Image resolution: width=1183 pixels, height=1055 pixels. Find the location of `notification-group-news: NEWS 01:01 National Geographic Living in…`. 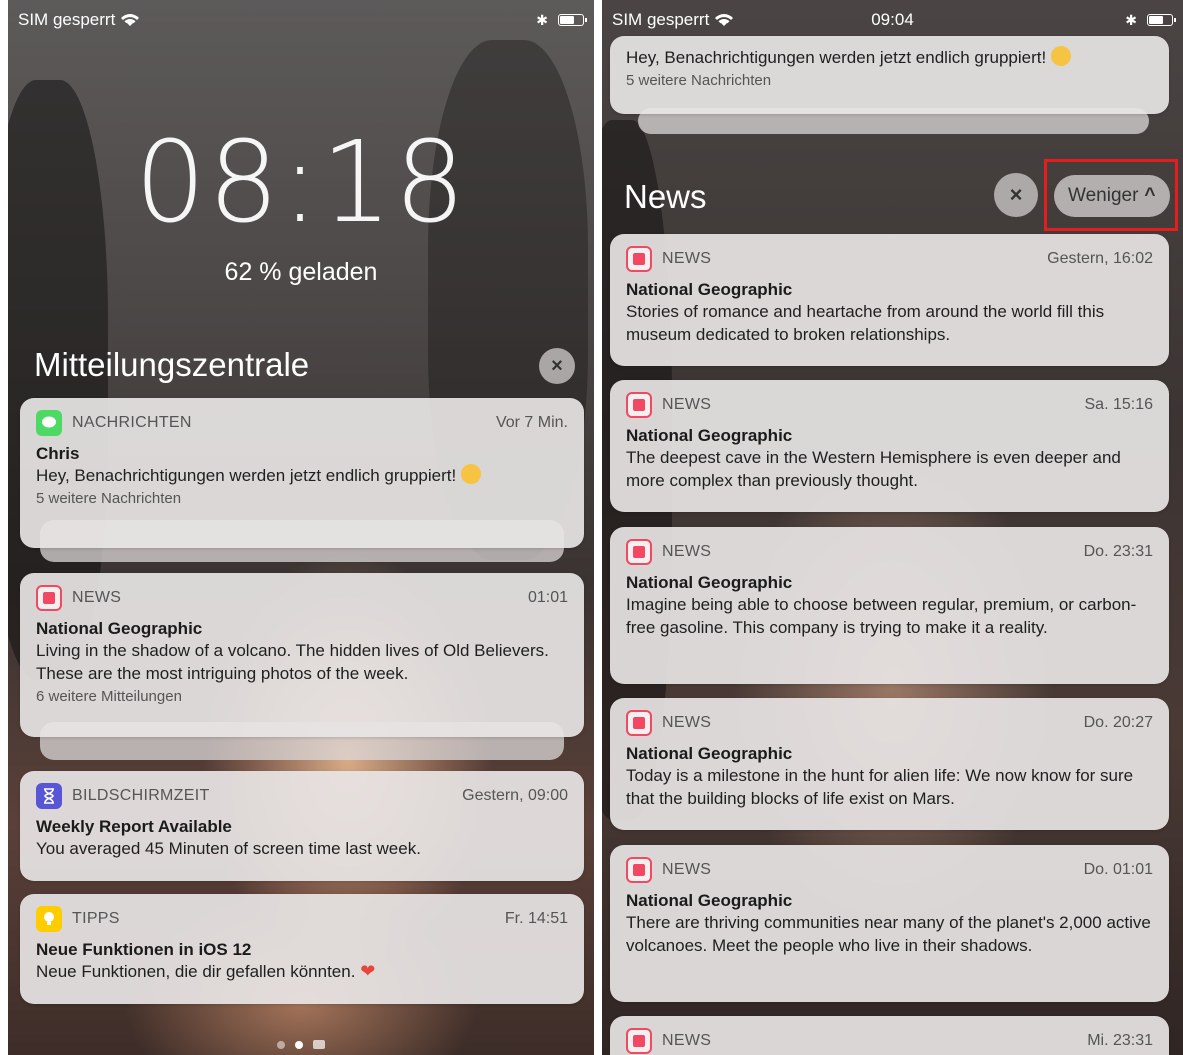

notification-group-news: NEWS 01:01 National Geographic Living in… is located at coordinates (302, 655).